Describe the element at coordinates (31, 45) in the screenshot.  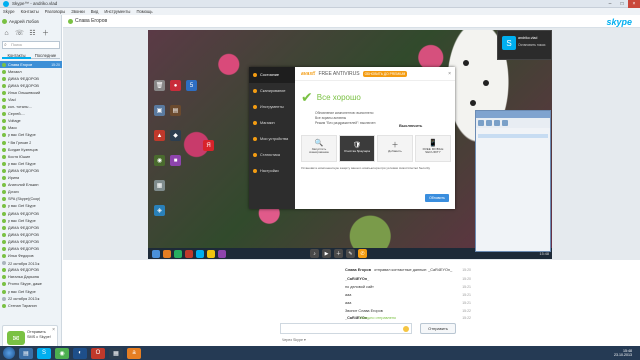
I see `search-input: ⌕ Поиск` at that location.